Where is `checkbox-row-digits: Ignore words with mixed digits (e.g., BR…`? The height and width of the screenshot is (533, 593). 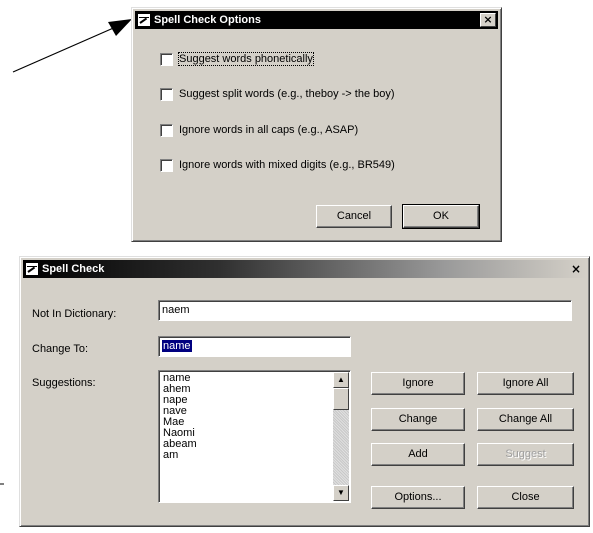 checkbox-row-digits: Ignore words with mixed digits (e.g., BR… is located at coordinates (277, 165).